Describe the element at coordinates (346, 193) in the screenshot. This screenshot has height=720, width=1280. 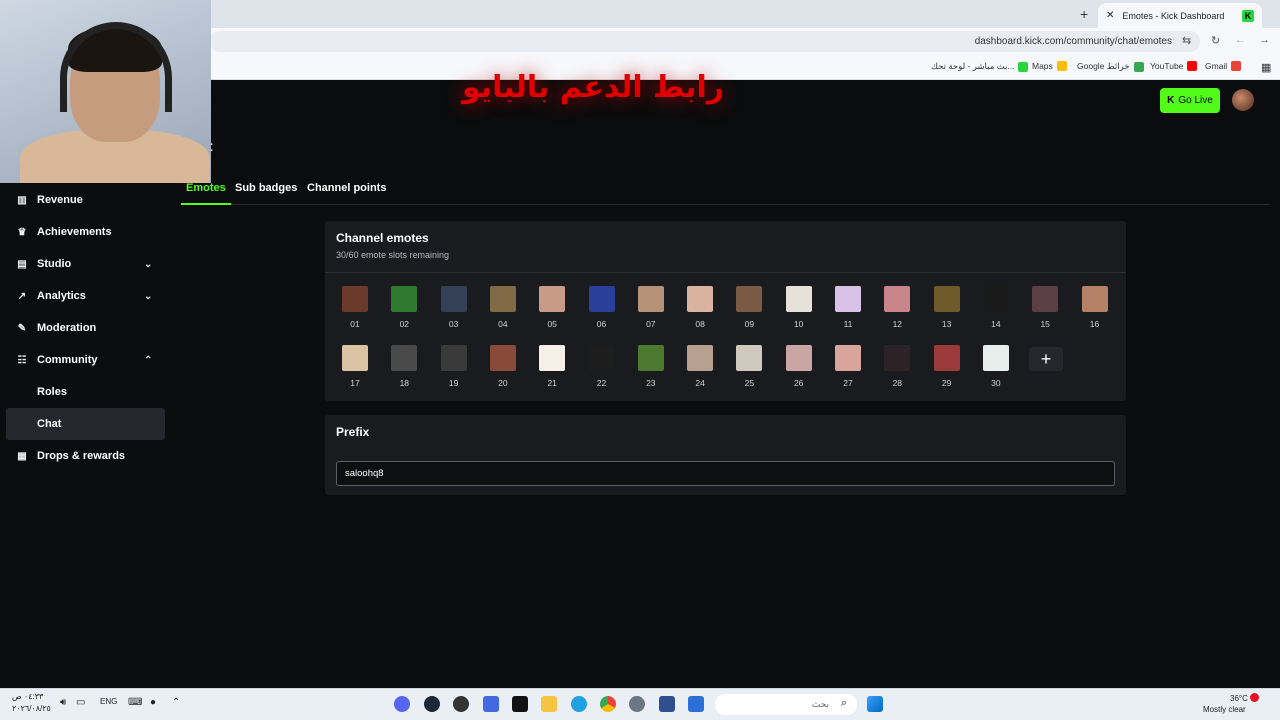
I see `tab-channel-points: Channel points` at that location.